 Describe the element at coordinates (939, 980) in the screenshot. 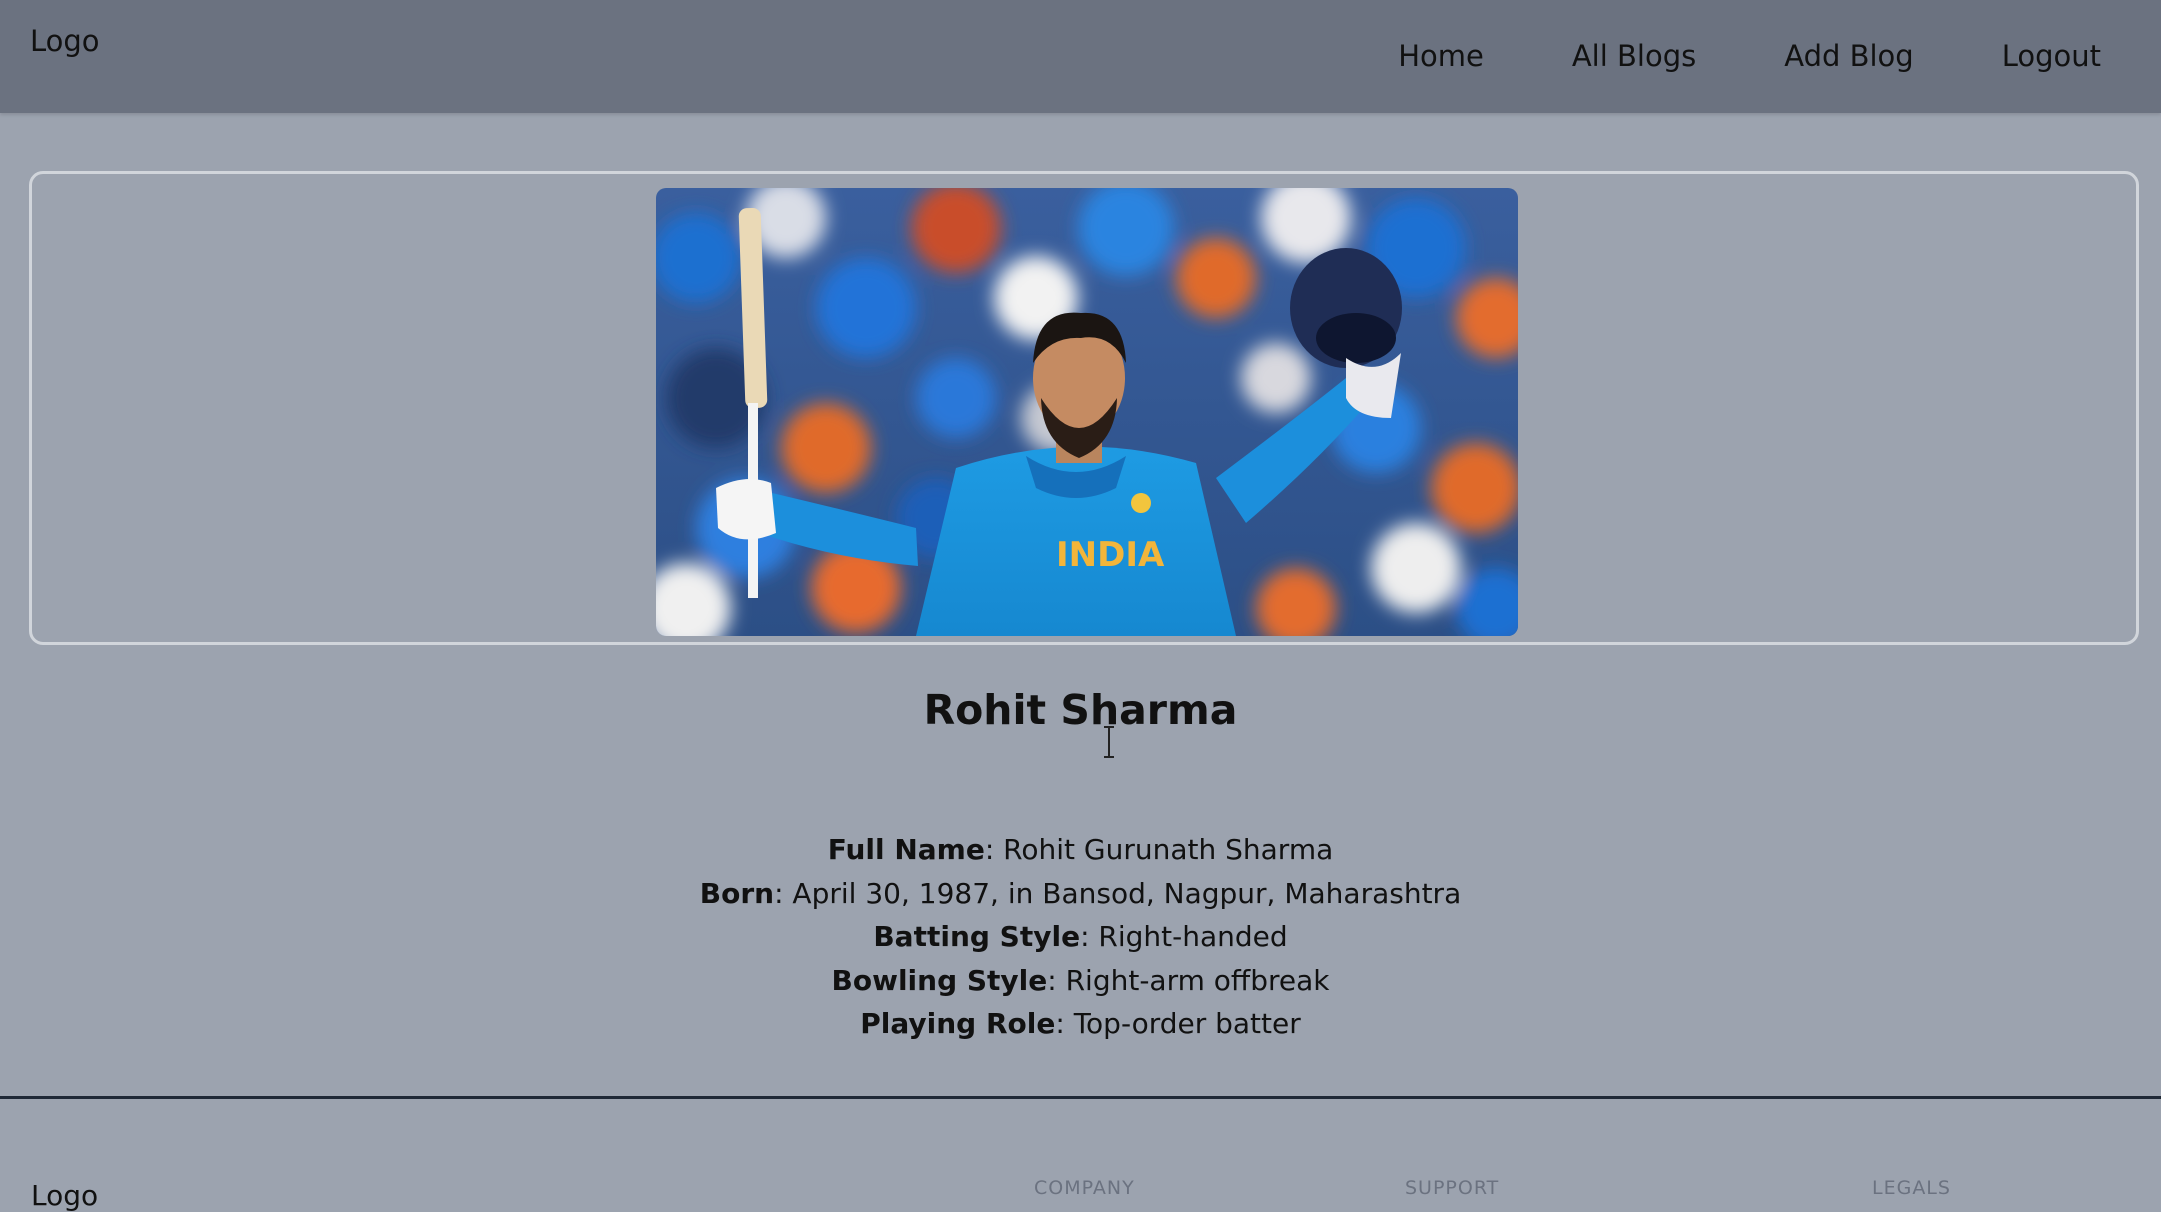

I see `detail-label: Bowling Style` at that location.